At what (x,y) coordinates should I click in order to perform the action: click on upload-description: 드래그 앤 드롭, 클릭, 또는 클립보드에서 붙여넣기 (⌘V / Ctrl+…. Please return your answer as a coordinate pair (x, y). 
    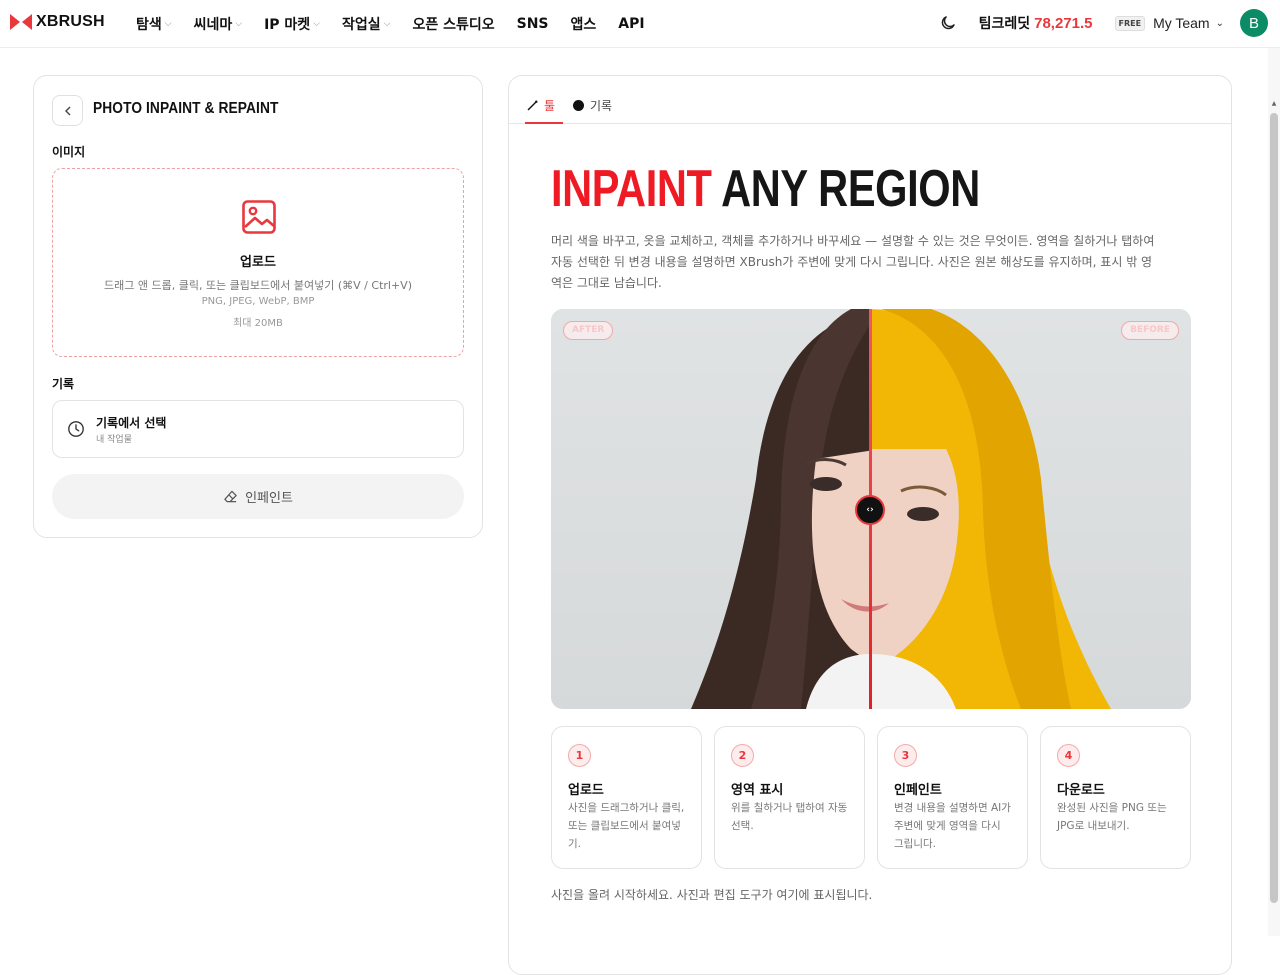
    Looking at the image, I should click on (258, 285).